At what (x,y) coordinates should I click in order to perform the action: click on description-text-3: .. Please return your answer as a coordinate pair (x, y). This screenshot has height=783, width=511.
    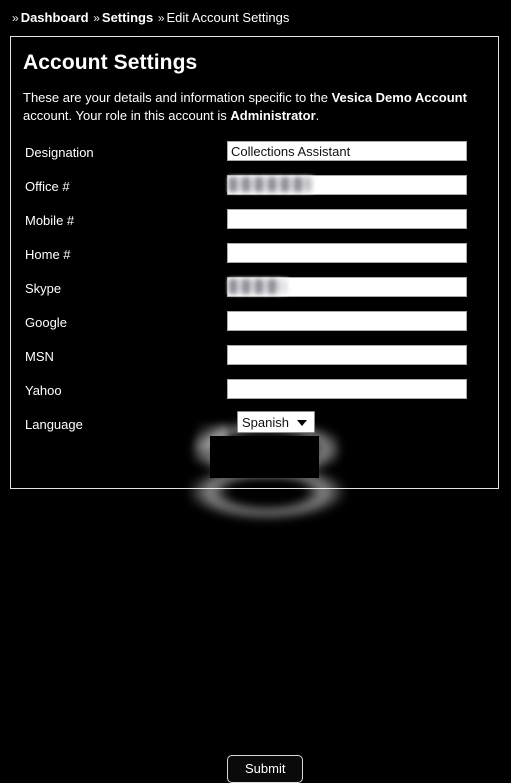
    Looking at the image, I should click on (317, 115).